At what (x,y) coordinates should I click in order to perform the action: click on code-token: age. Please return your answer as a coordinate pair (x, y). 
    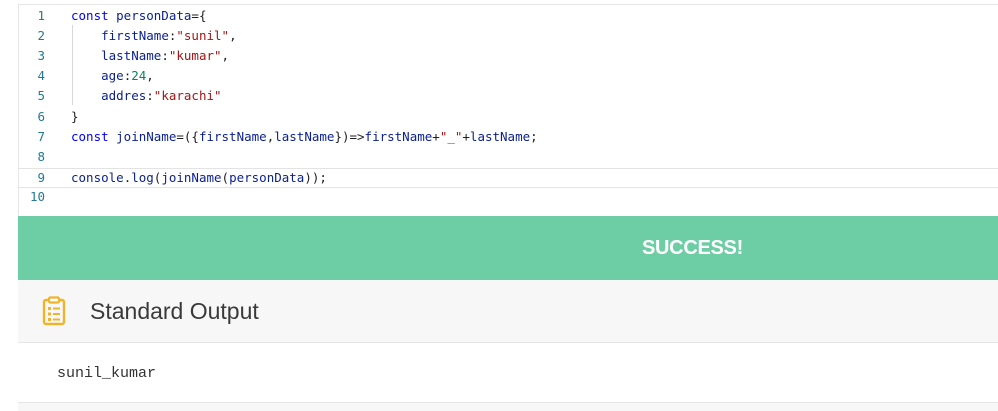
    Looking at the image, I should click on (112, 76).